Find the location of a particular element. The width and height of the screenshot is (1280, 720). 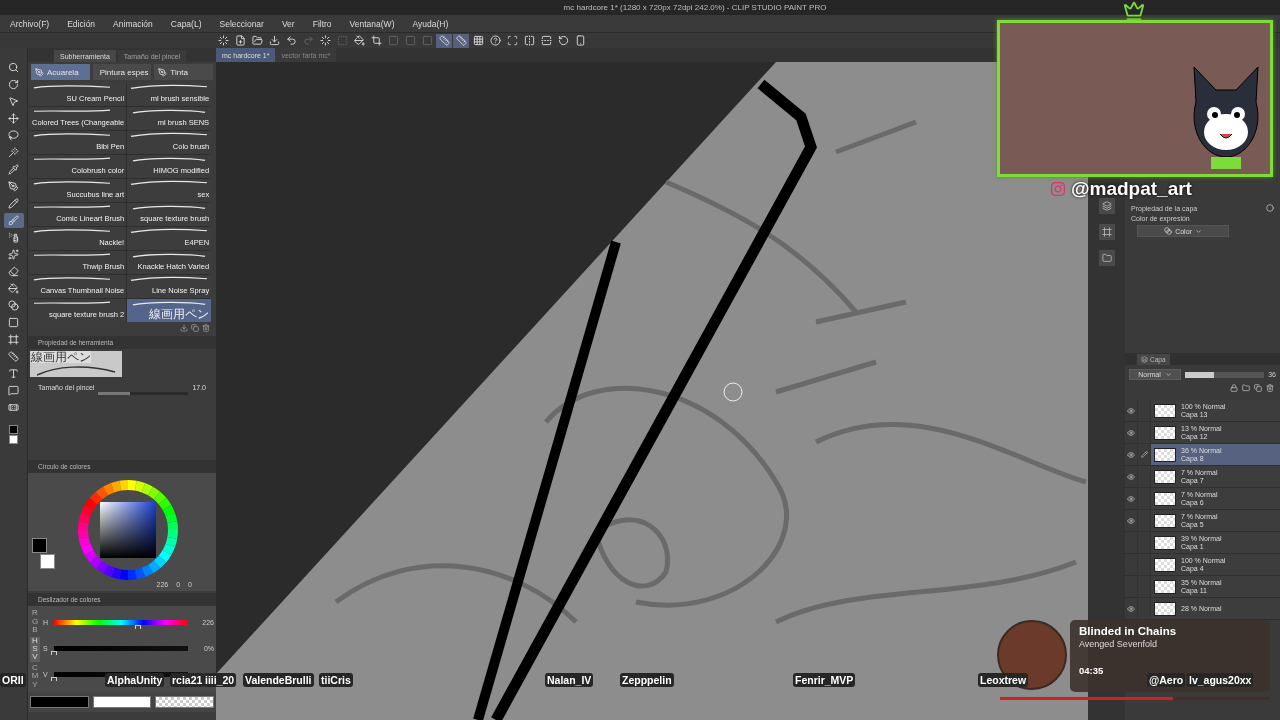

circle-icon is located at coordinates (1270, 208).